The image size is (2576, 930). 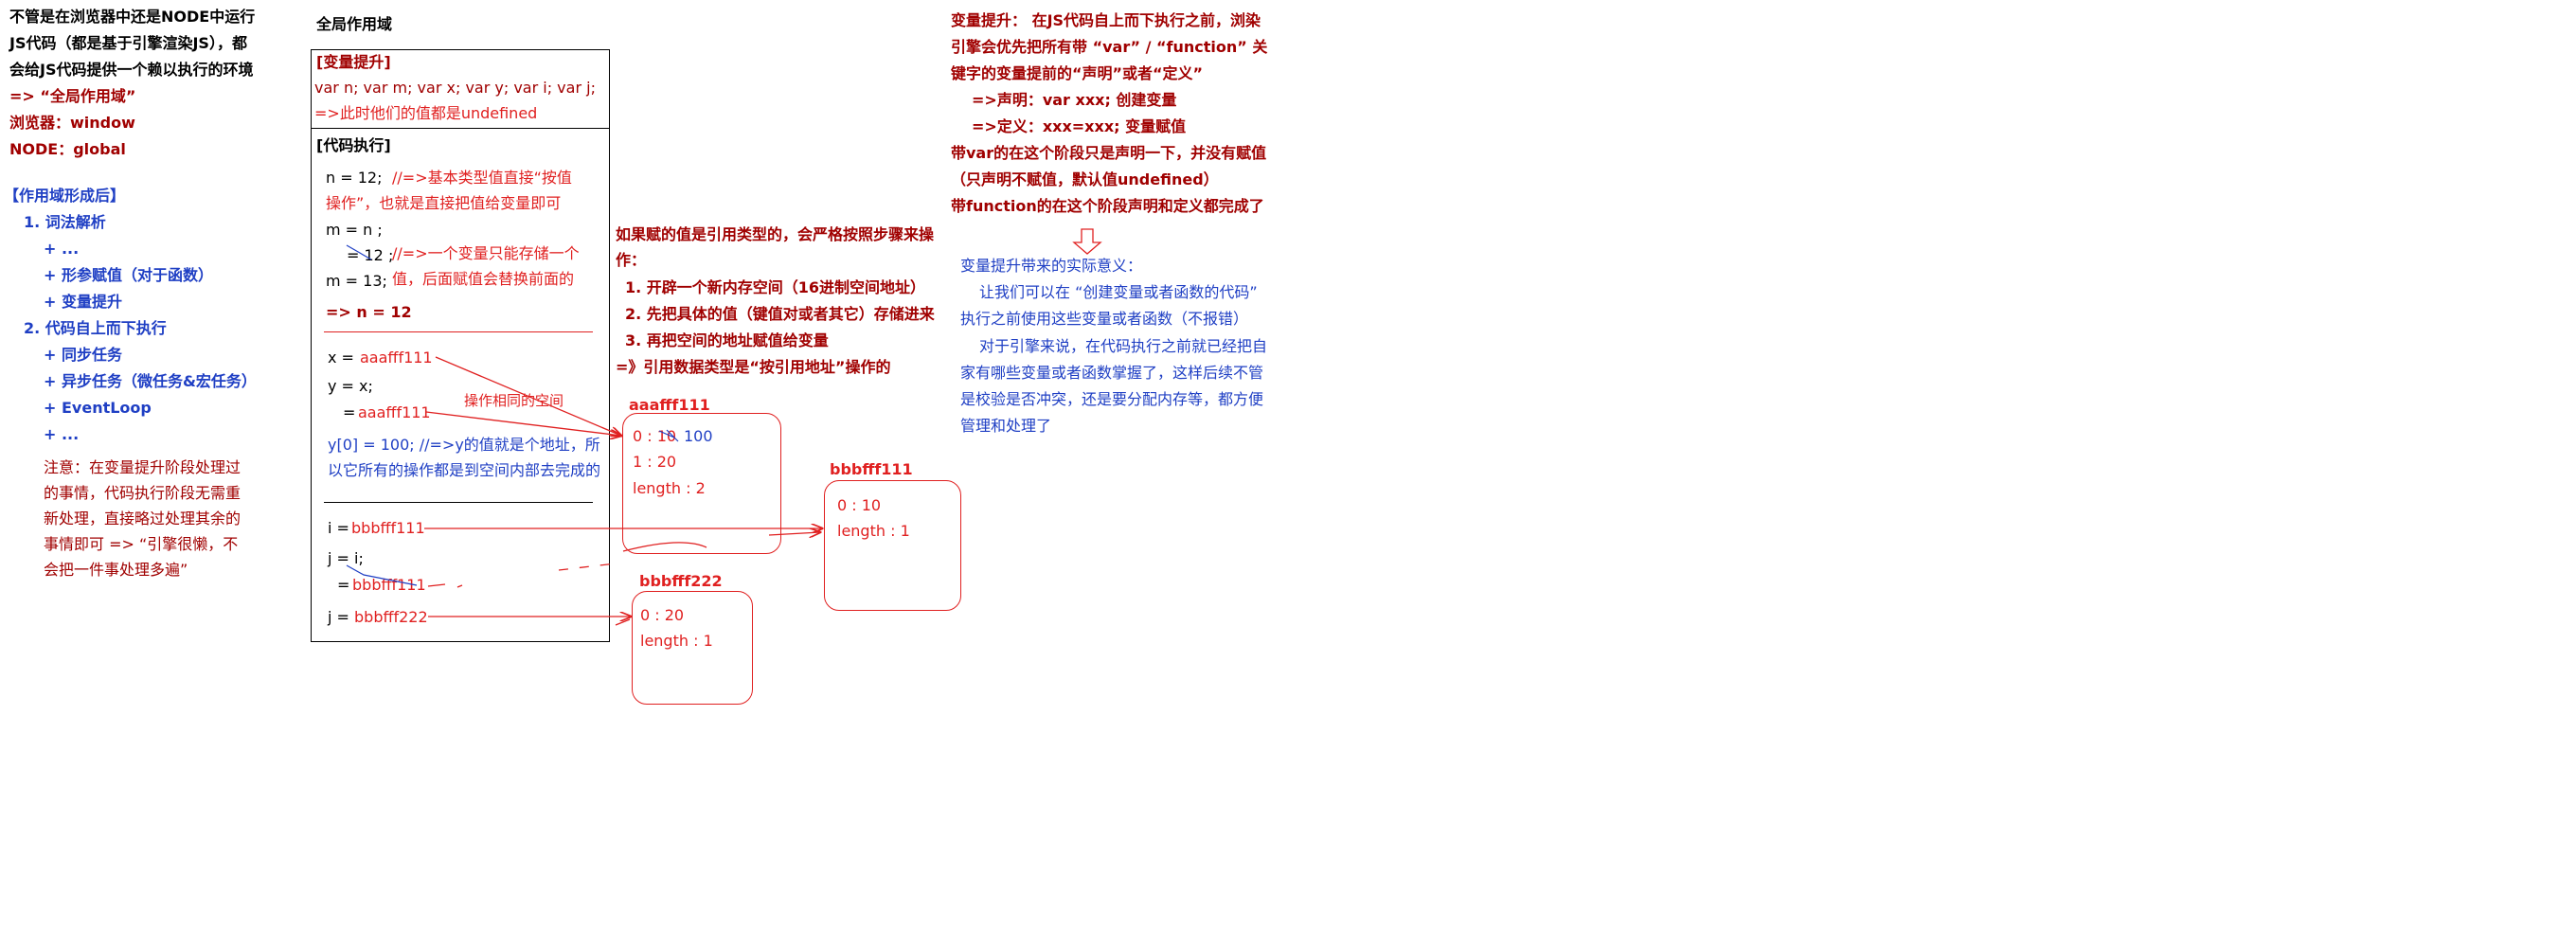 What do you see at coordinates (666, 434) in the screenshot?
I see `strike-icon` at bounding box center [666, 434].